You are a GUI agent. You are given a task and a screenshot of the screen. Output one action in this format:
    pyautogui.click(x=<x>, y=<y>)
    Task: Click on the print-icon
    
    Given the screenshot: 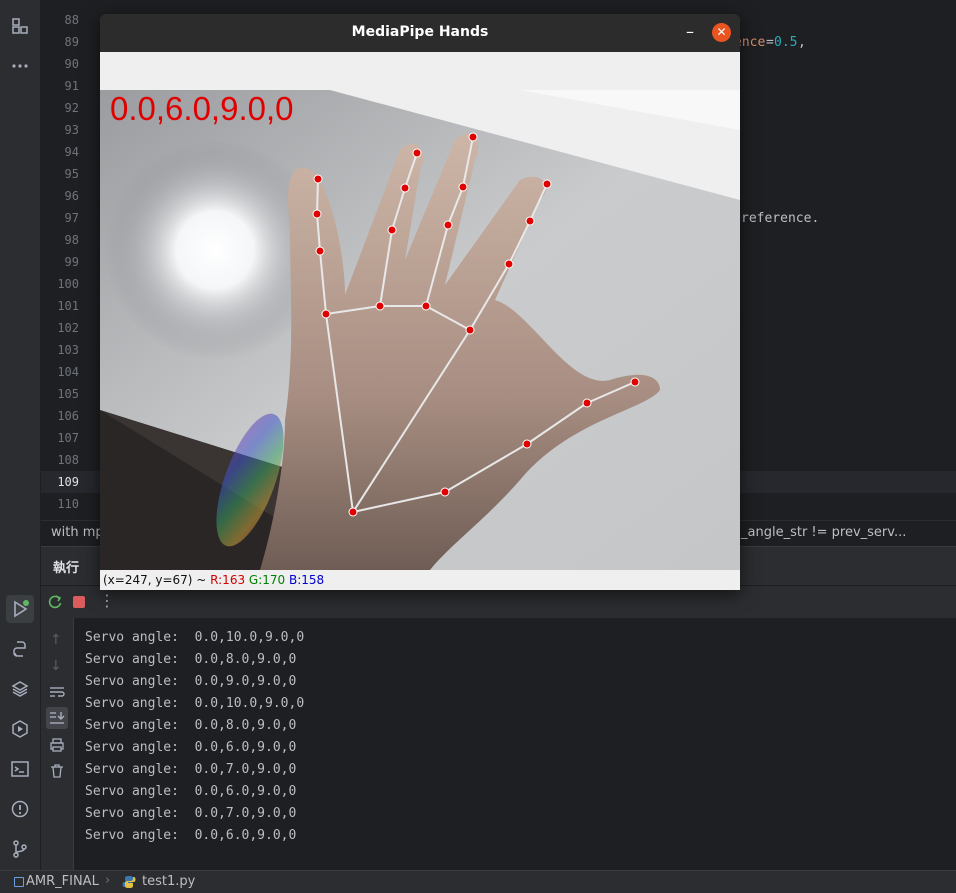 What is the action you would take?
    pyautogui.click(x=57, y=745)
    